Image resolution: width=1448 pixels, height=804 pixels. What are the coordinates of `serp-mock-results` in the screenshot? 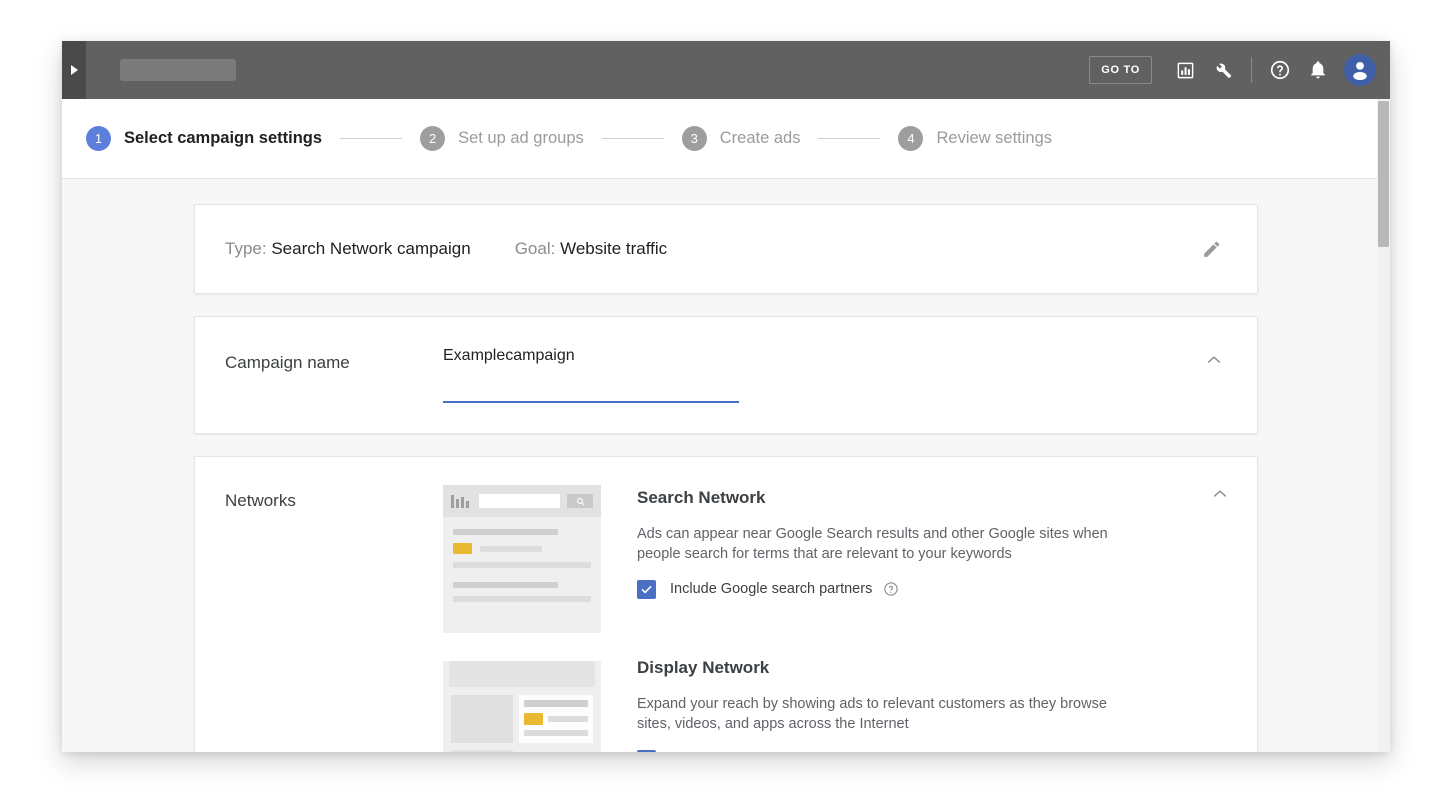 It's located at (522, 569).